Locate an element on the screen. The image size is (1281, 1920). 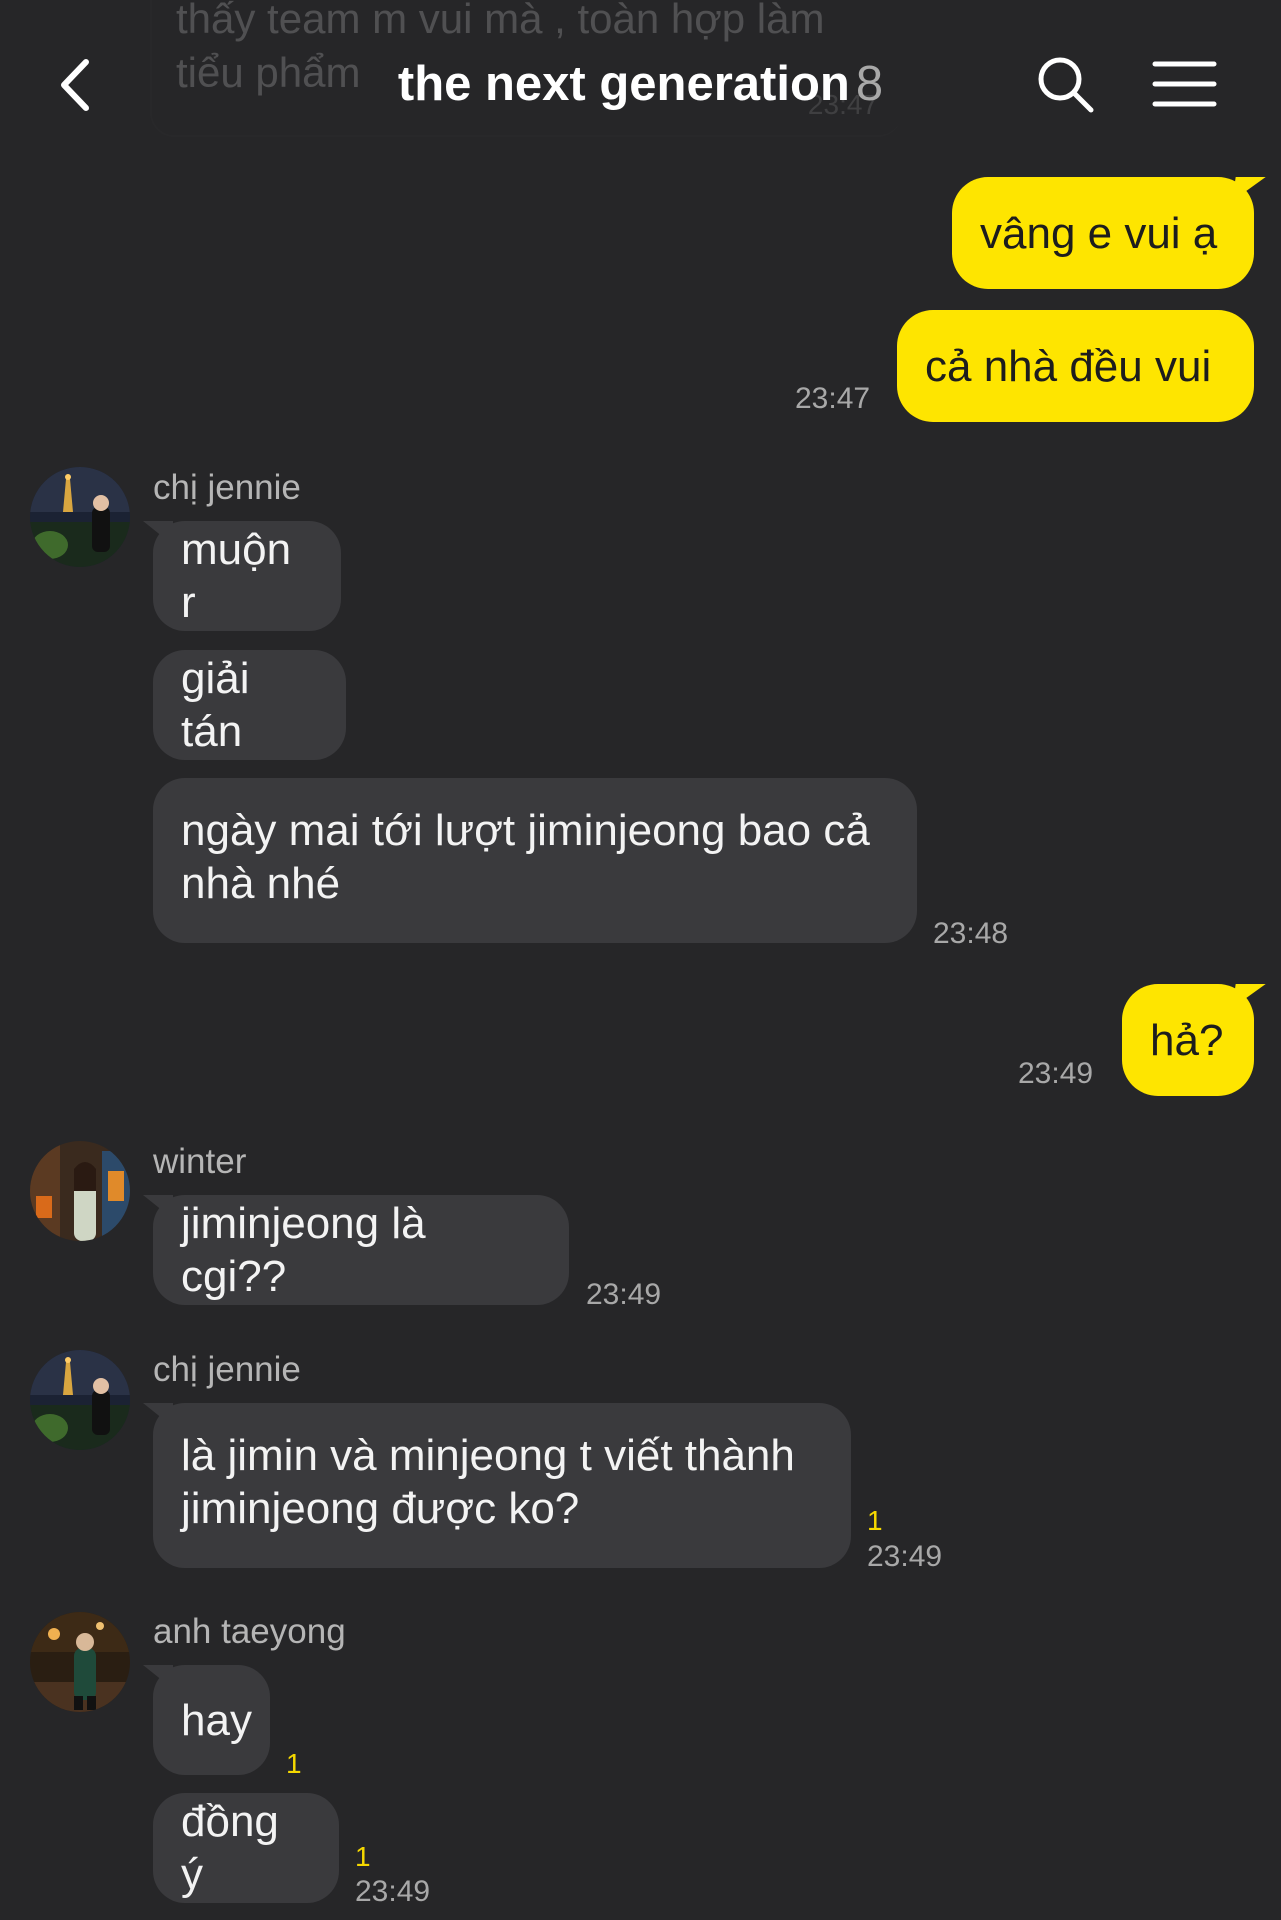
their-message-bubble: jiminjeong là cgi?? is located at coordinates (356, 1250).